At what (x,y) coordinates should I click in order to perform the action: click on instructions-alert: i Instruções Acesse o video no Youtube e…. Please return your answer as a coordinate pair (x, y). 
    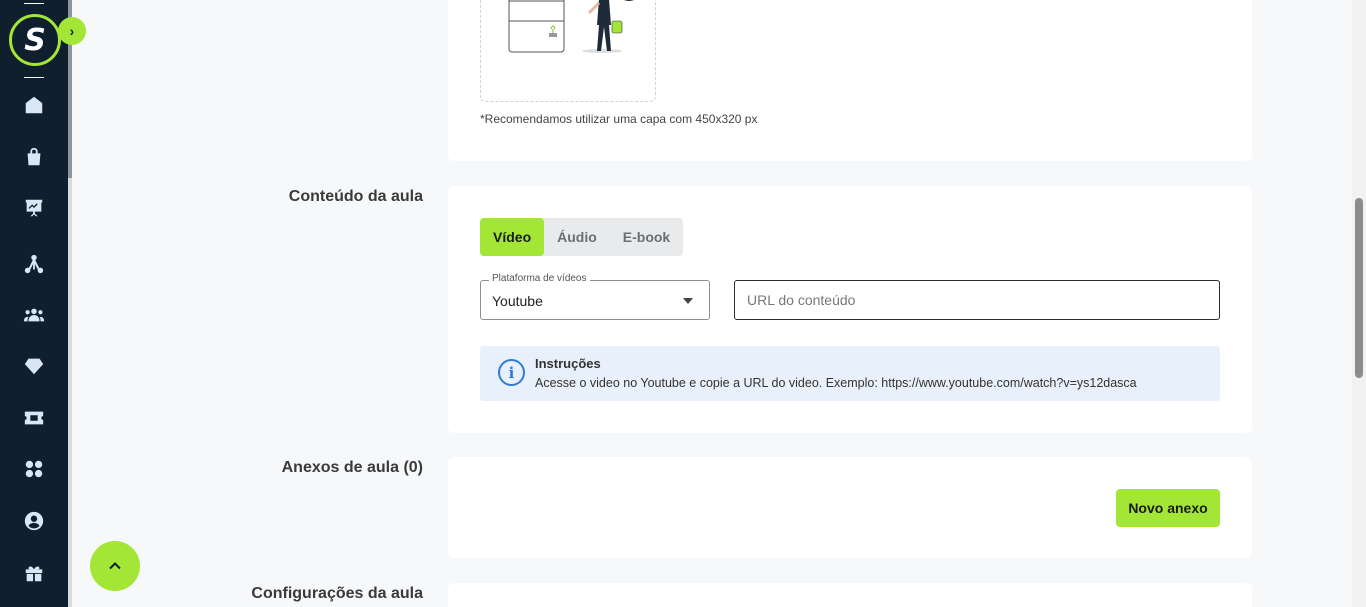
    Looking at the image, I should click on (850, 373).